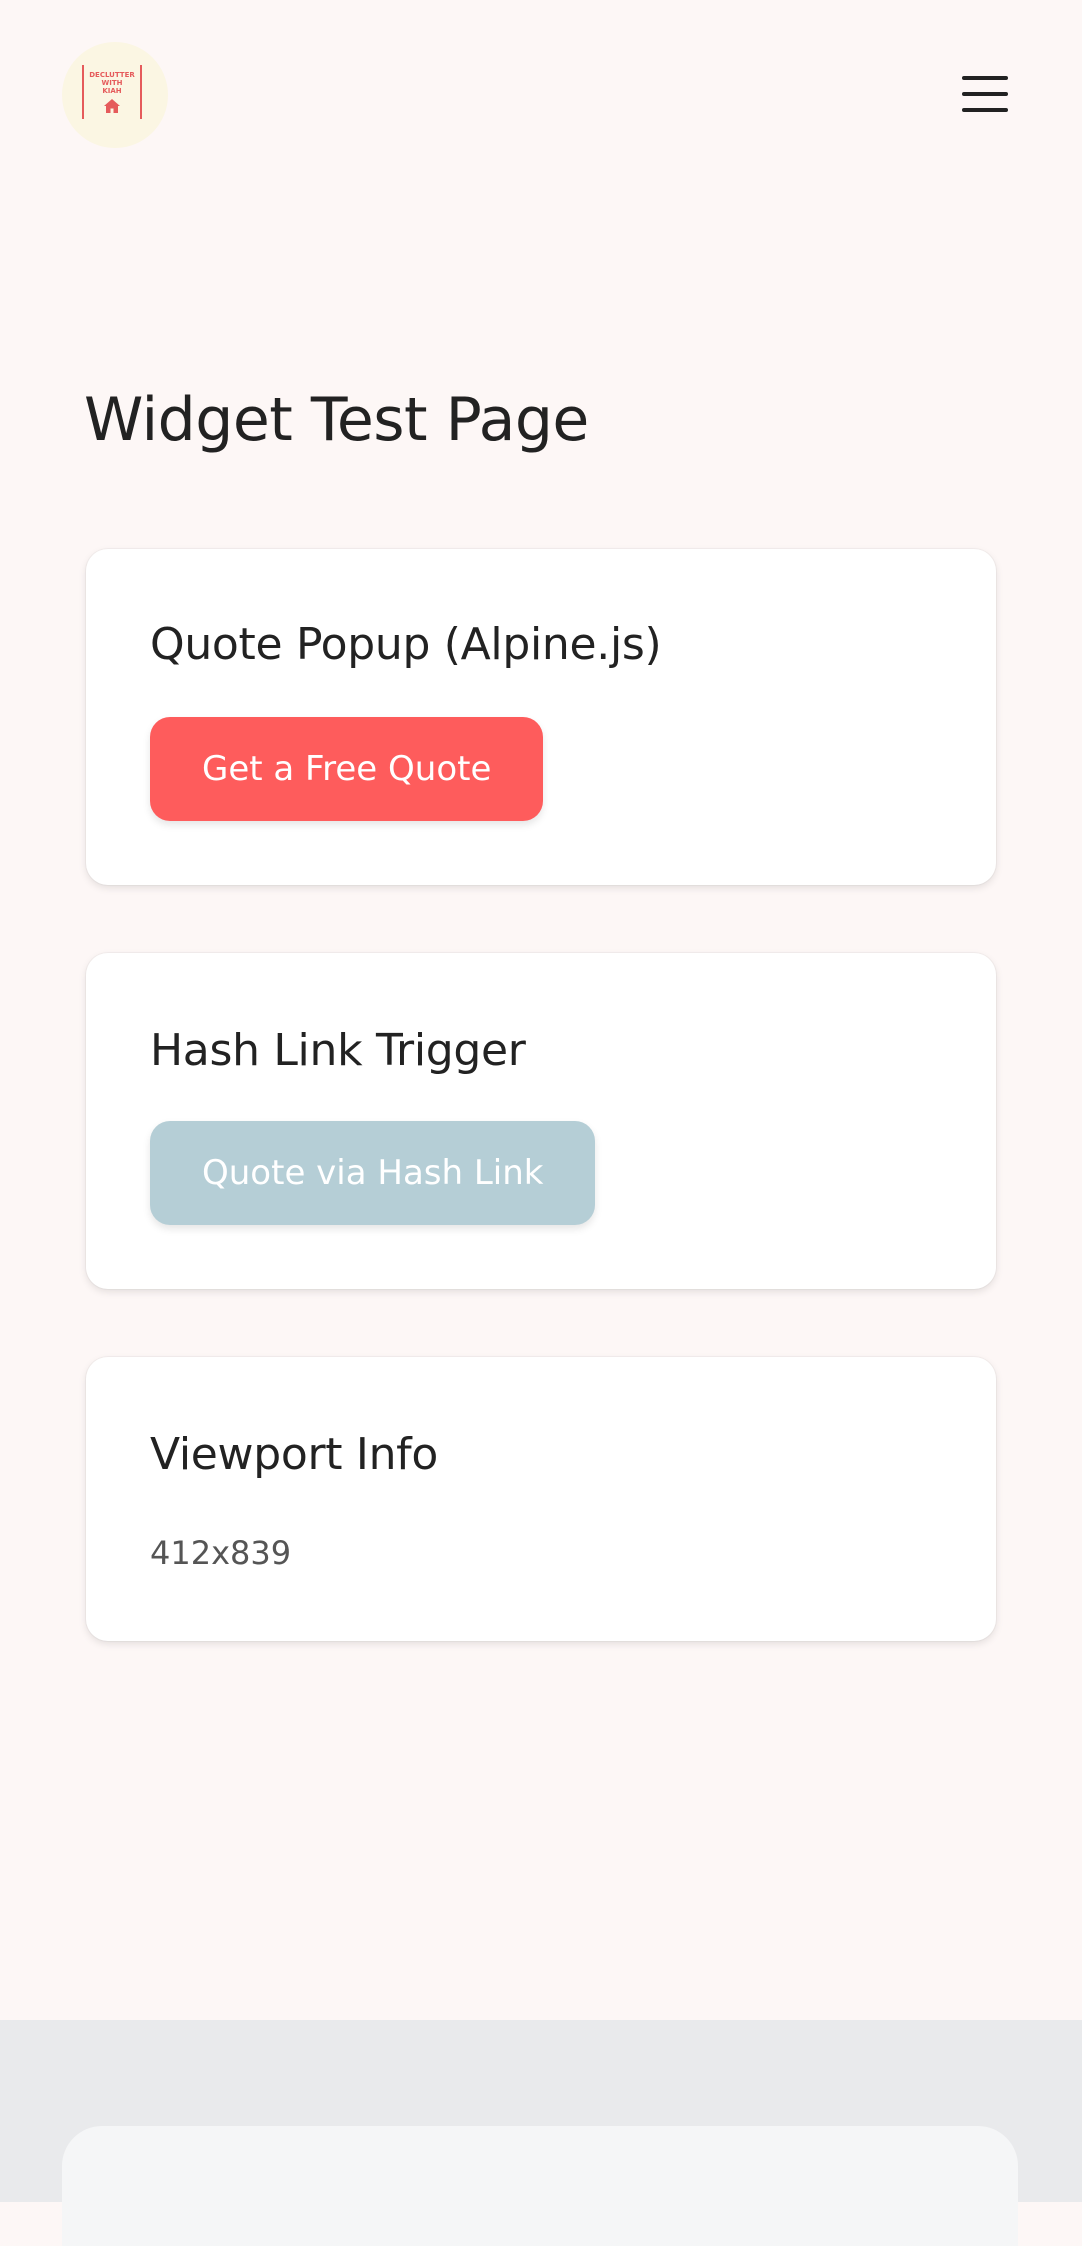  I want to click on menu-bar-middle, so click(985, 94).